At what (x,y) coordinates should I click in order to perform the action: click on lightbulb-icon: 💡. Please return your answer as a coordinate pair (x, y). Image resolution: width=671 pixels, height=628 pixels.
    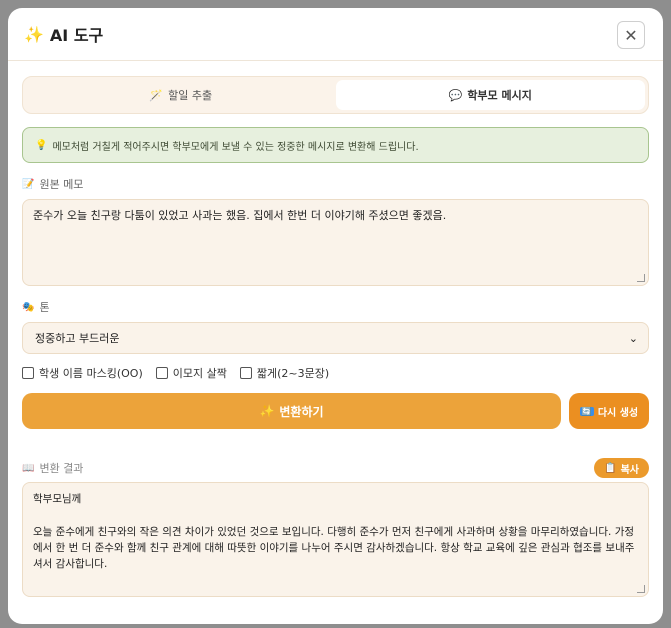
    Looking at the image, I should click on (41, 145).